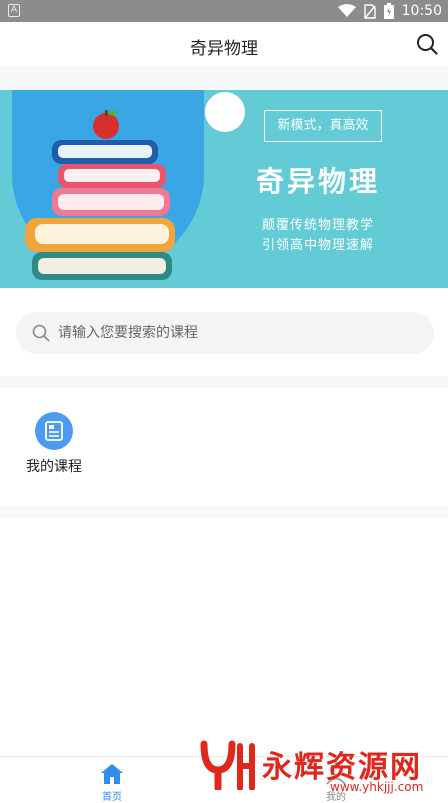  I want to click on wifi-icon, so click(346, 10).